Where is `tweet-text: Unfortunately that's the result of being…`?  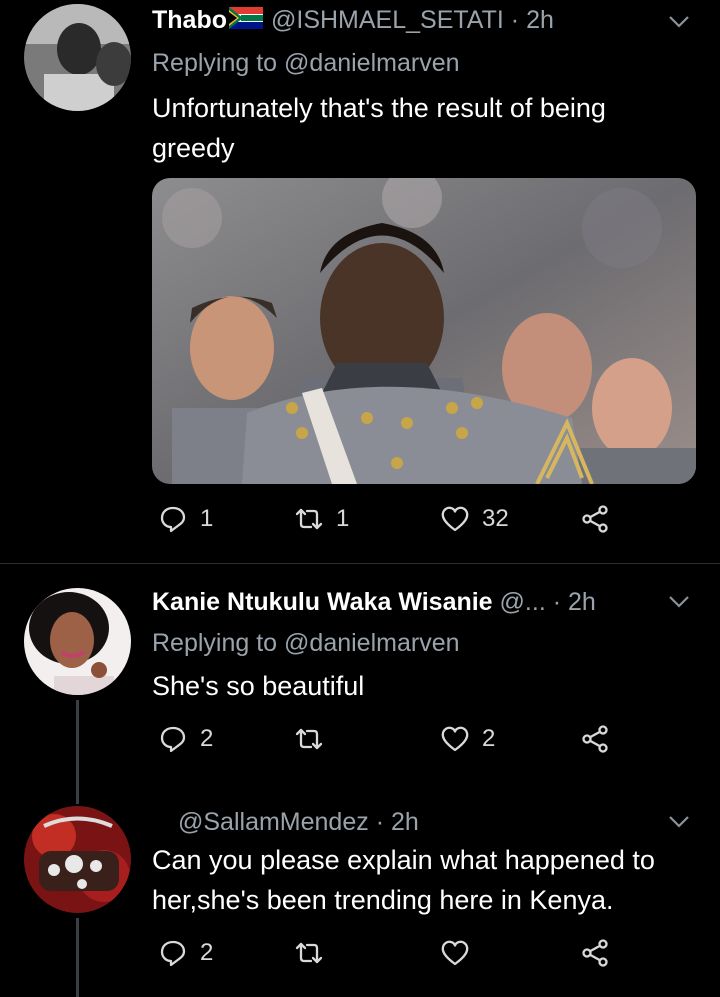
tweet-text: Unfortunately that's the result of being… is located at coordinates (379, 128).